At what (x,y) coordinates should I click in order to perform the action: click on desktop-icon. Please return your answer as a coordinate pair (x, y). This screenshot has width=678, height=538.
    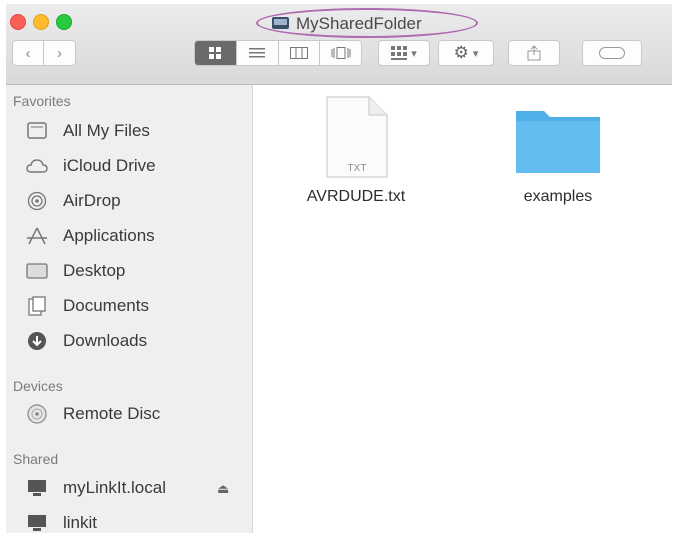
    Looking at the image, I should click on (37, 271).